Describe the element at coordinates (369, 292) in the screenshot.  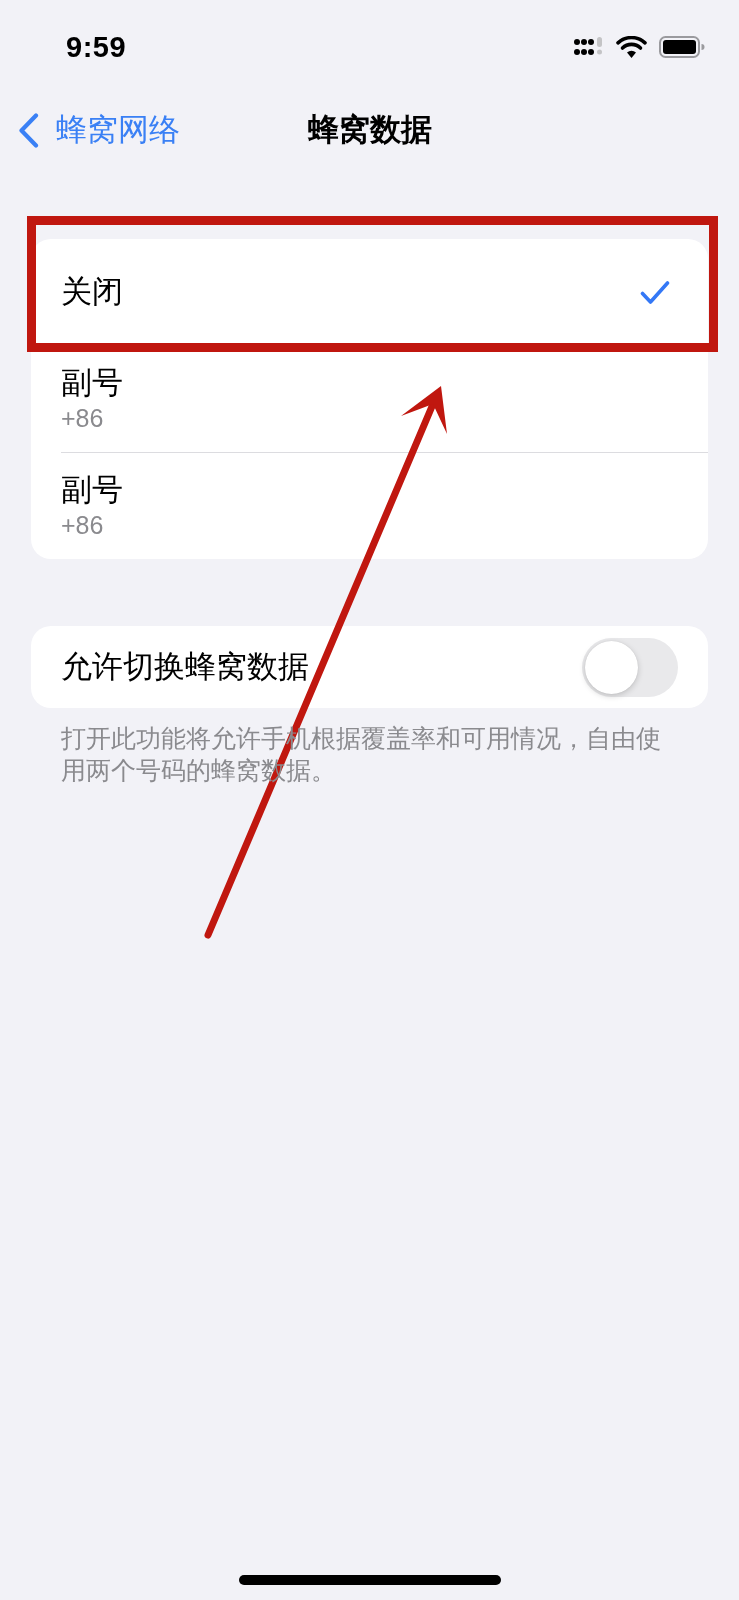
I see `option-row: 关闭` at that location.